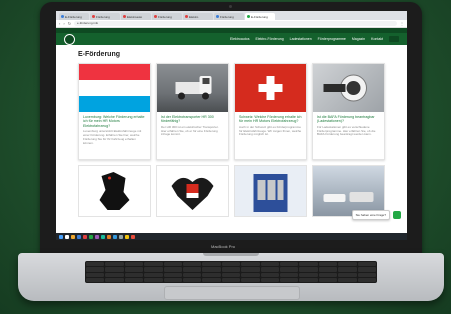  I want to click on browser-tab: Elektro, so click(198, 16).